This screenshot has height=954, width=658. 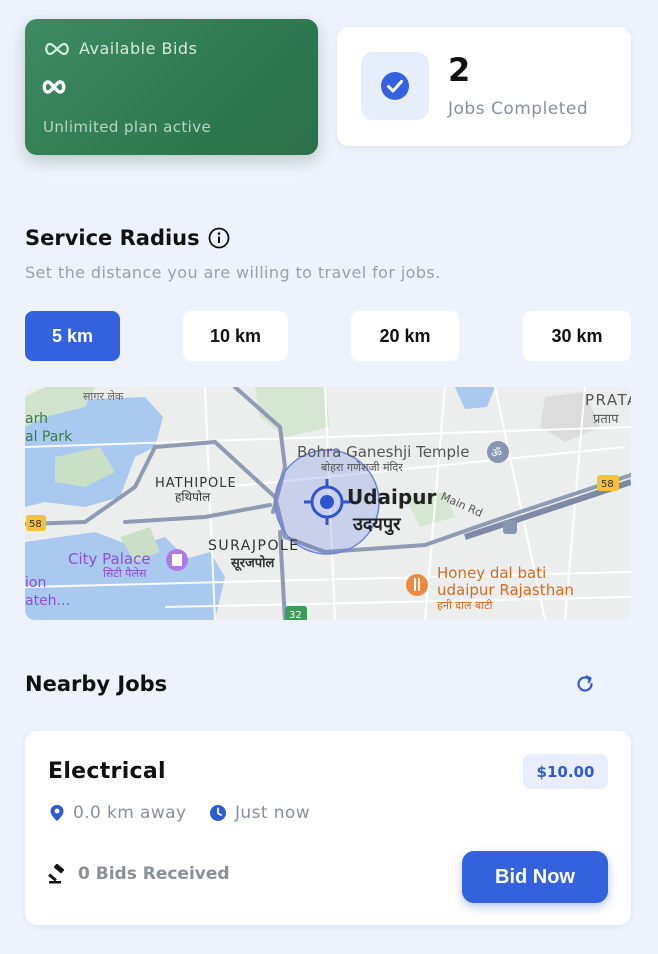 I want to click on bids-received: 0 Bids Received, so click(x=139, y=874).